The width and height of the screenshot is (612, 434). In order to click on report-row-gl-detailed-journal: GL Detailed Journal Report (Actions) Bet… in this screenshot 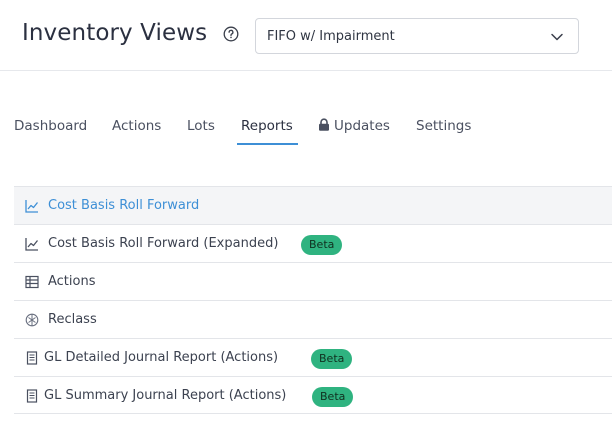, I will do `click(313, 357)`.